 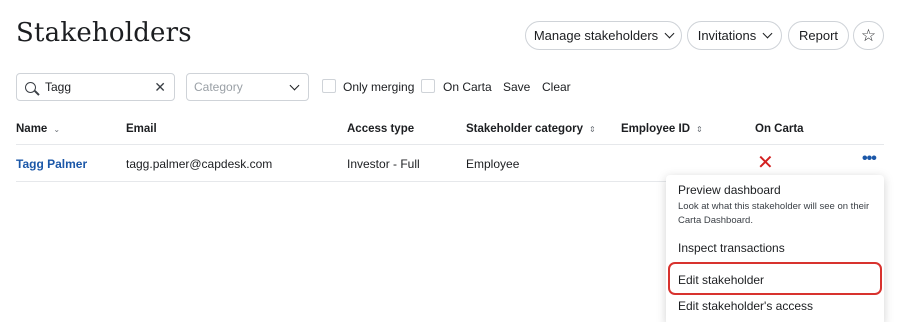 I want to click on stakeholder-name-link: Tagg Palmer, so click(x=51, y=164).